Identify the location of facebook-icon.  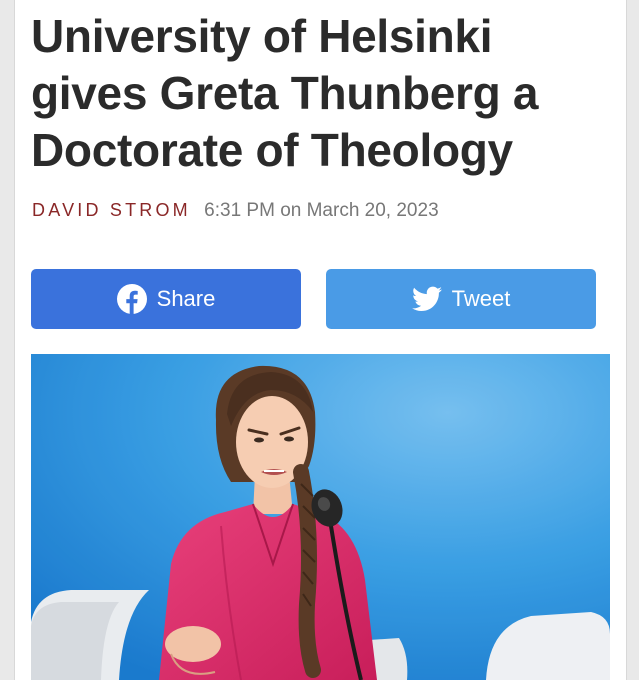
(131, 299).